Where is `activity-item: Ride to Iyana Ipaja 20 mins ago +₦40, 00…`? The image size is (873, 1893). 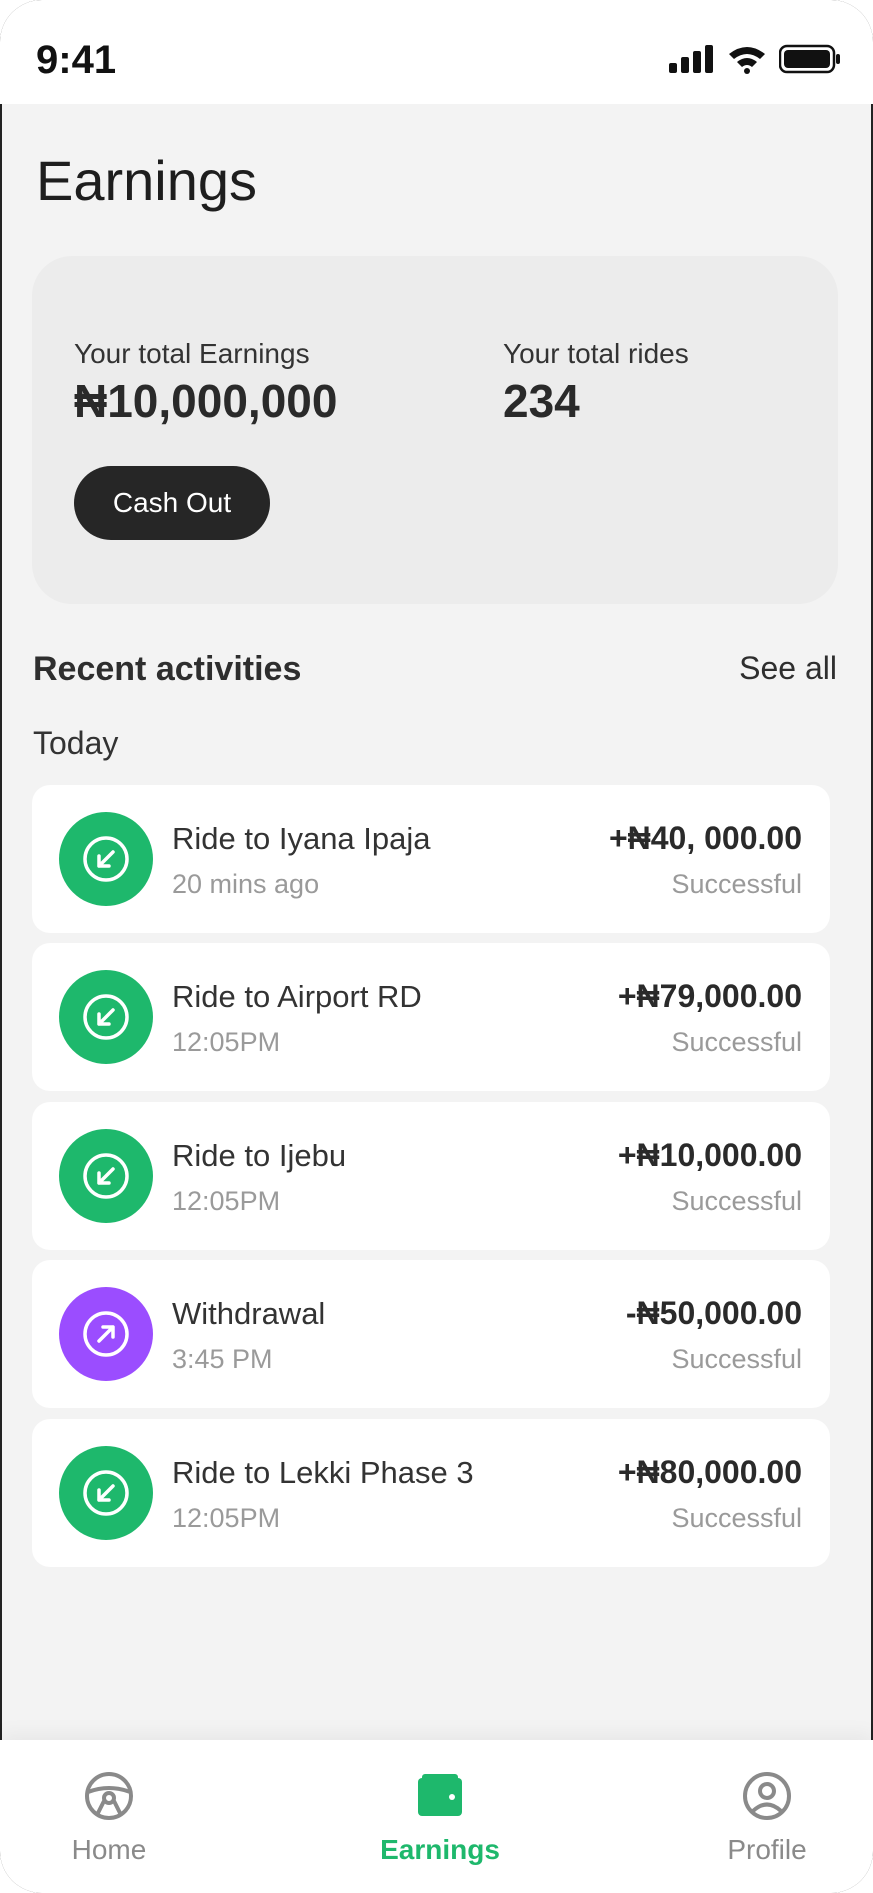 activity-item: Ride to Iyana Ipaja 20 mins ago +₦40, 00… is located at coordinates (431, 859).